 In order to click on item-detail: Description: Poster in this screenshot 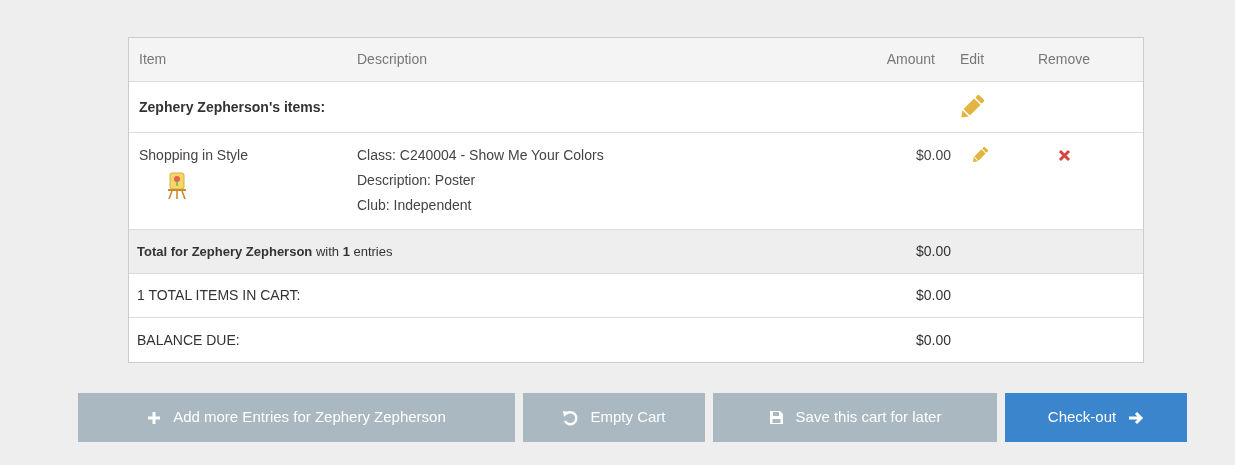, I will do `click(417, 180)`.